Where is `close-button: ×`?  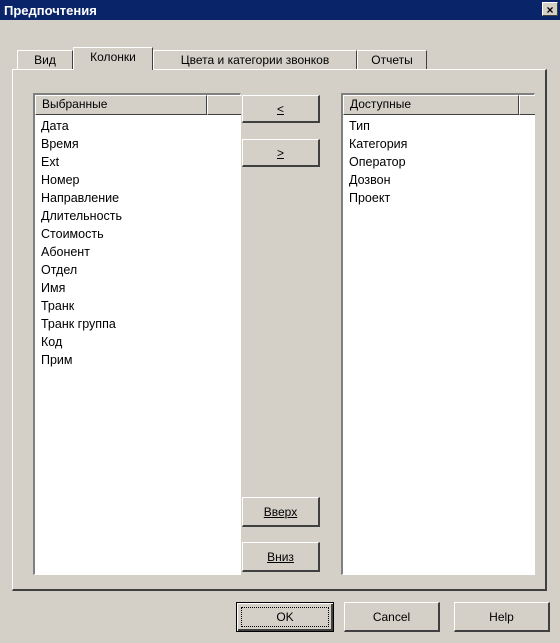 close-button: × is located at coordinates (550, 9).